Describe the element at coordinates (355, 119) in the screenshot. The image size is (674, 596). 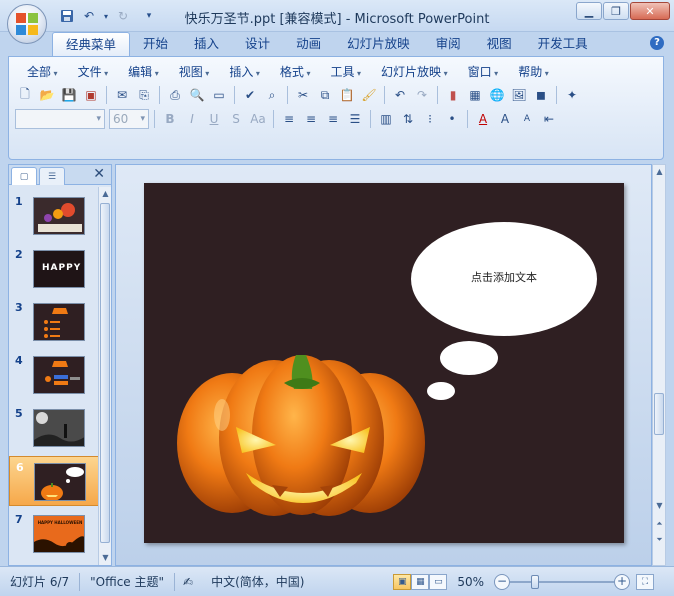
I see `justify-icon: ☰` at that location.